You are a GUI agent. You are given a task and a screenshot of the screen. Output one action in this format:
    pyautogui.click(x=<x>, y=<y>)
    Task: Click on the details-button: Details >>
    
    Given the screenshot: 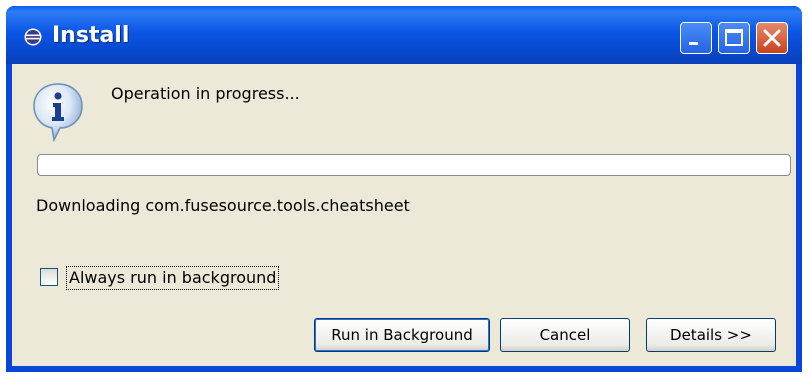 What is the action you would take?
    pyautogui.click(x=711, y=335)
    